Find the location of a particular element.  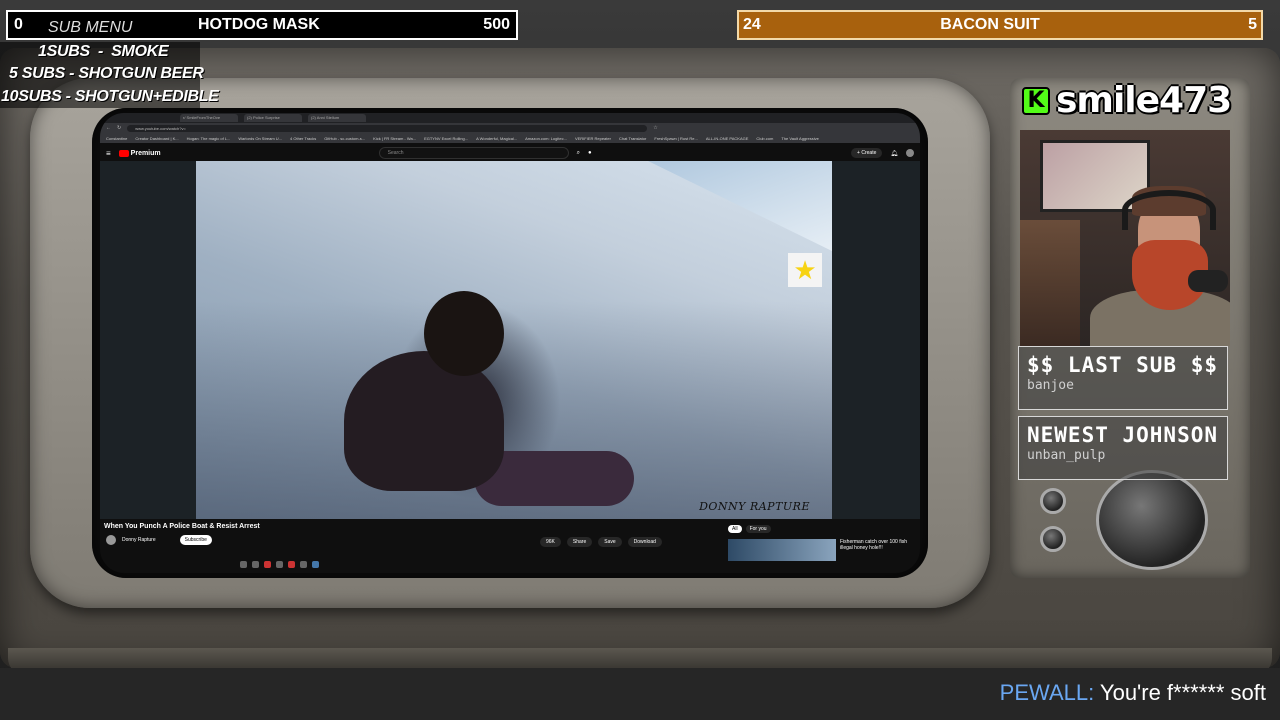

sub-menu-item: 10SUBS - SHOTGUN+EDIBLE is located at coordinates (110, 96).